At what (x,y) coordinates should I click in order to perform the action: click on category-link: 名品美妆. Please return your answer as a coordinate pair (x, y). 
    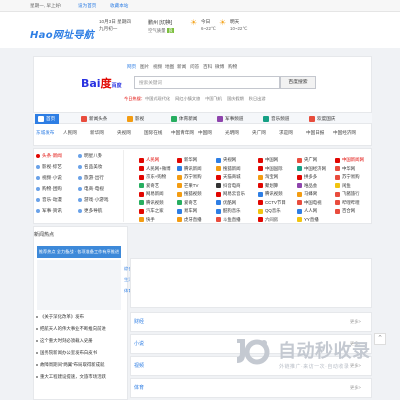
    Looking at the image, I should click on (90, 167).